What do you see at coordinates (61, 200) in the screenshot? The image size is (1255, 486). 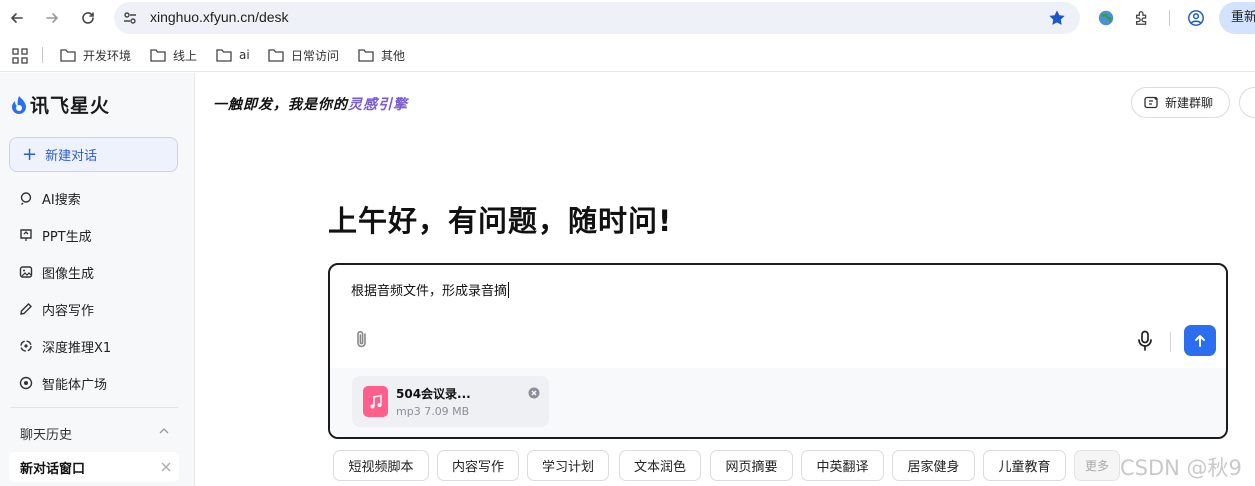 I see `sidebar-item-label: AI搜索` at bounding box center [61, 200].